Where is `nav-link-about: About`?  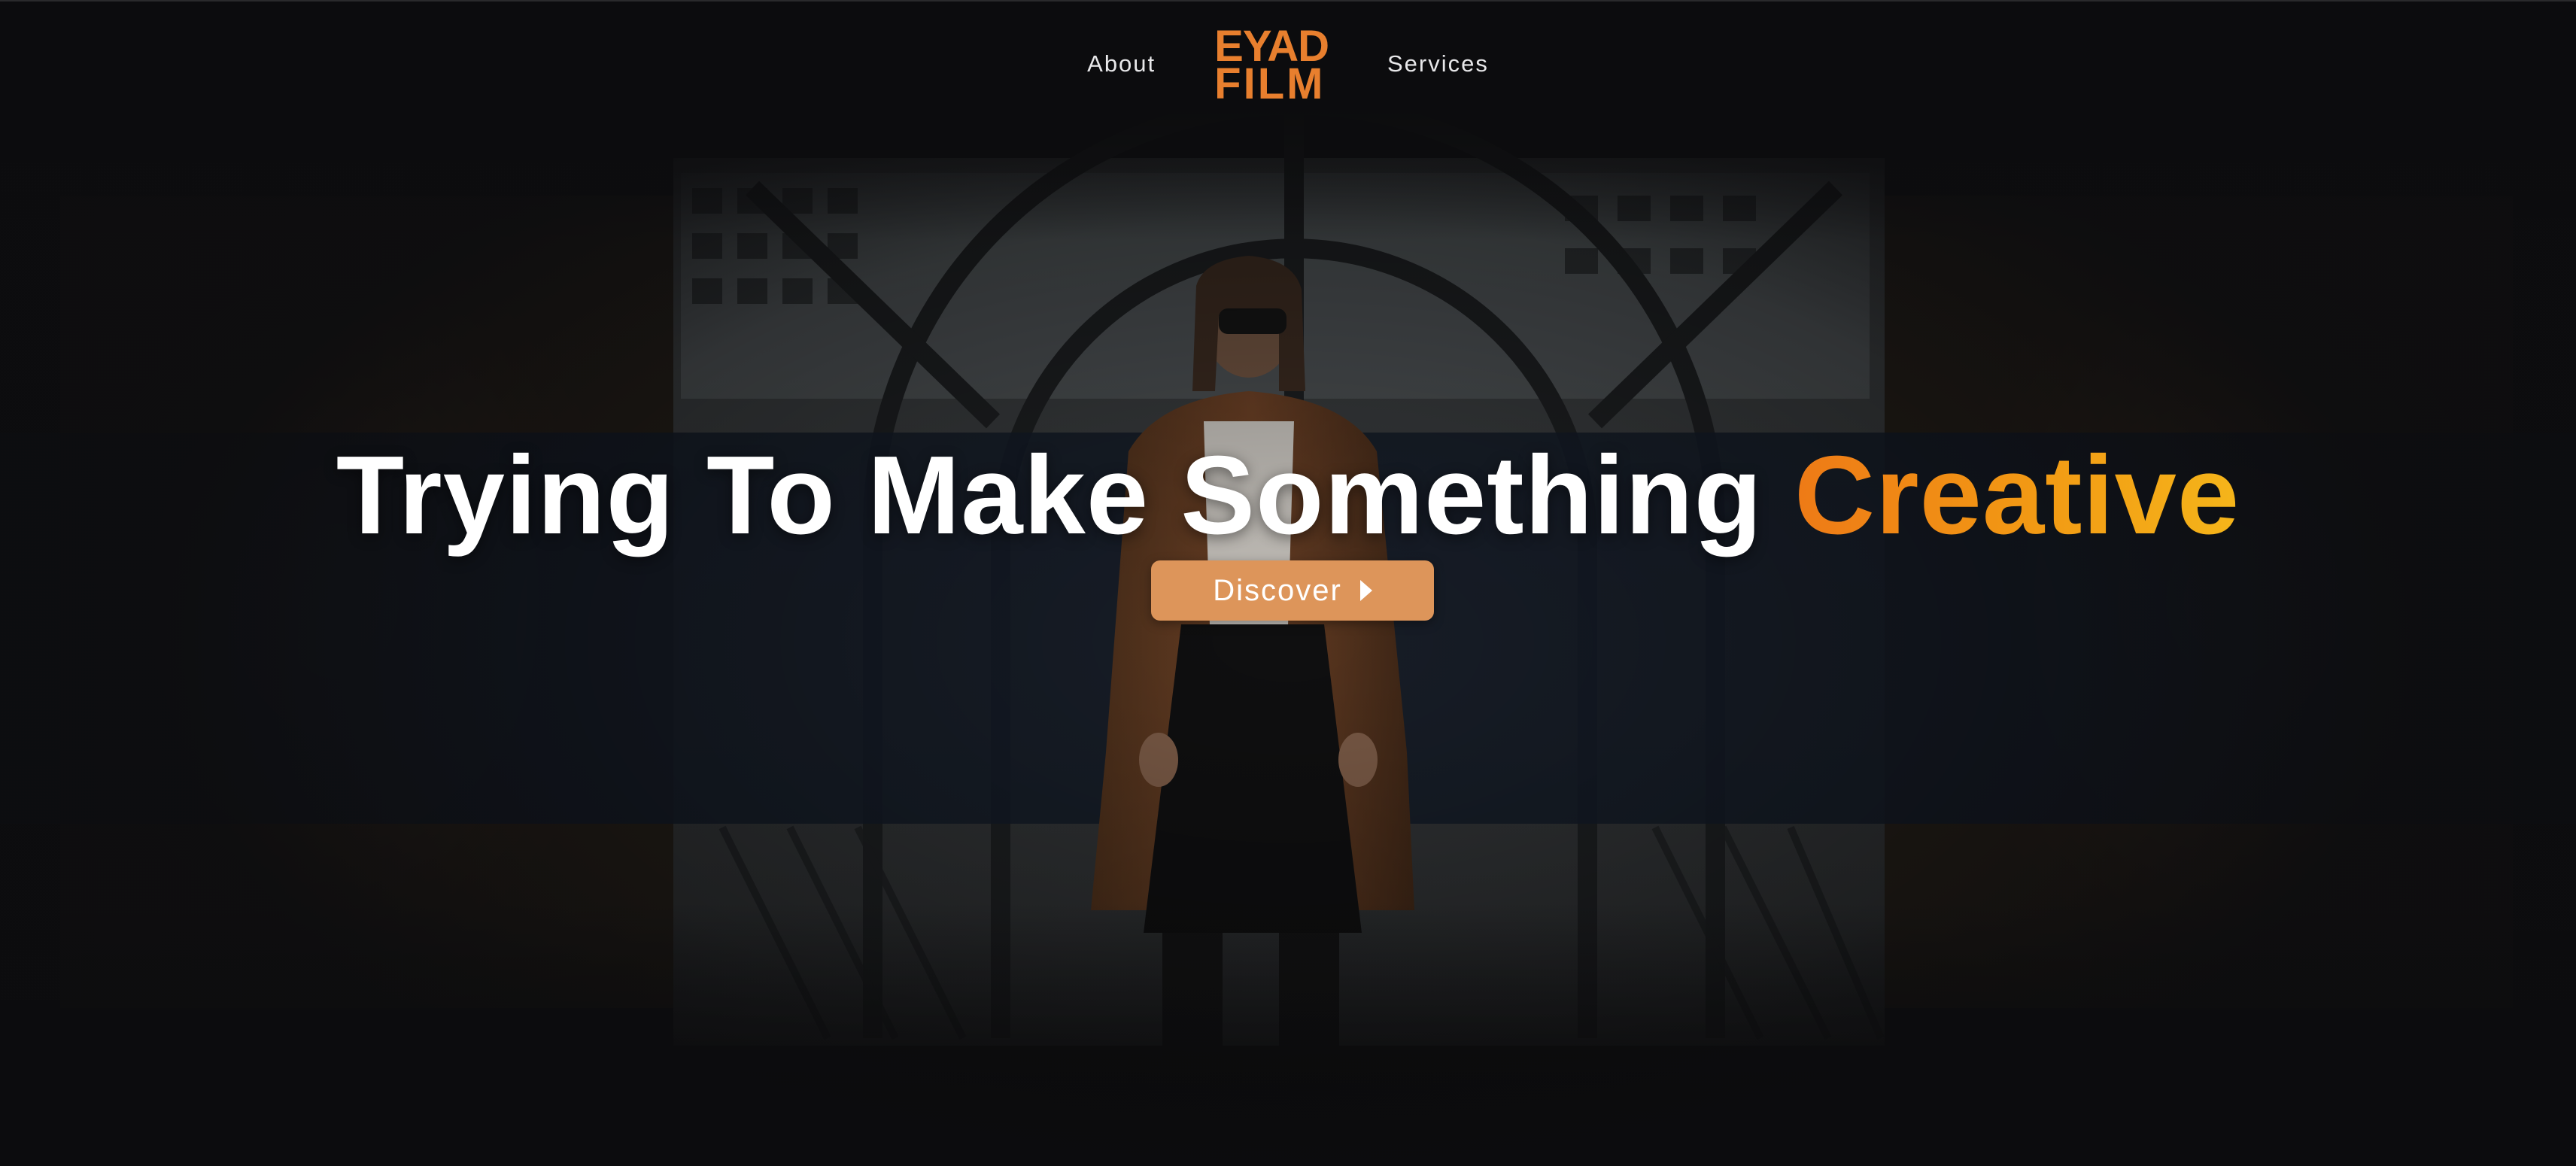 nav-link-about: About is located at coordinates (1121, 63).